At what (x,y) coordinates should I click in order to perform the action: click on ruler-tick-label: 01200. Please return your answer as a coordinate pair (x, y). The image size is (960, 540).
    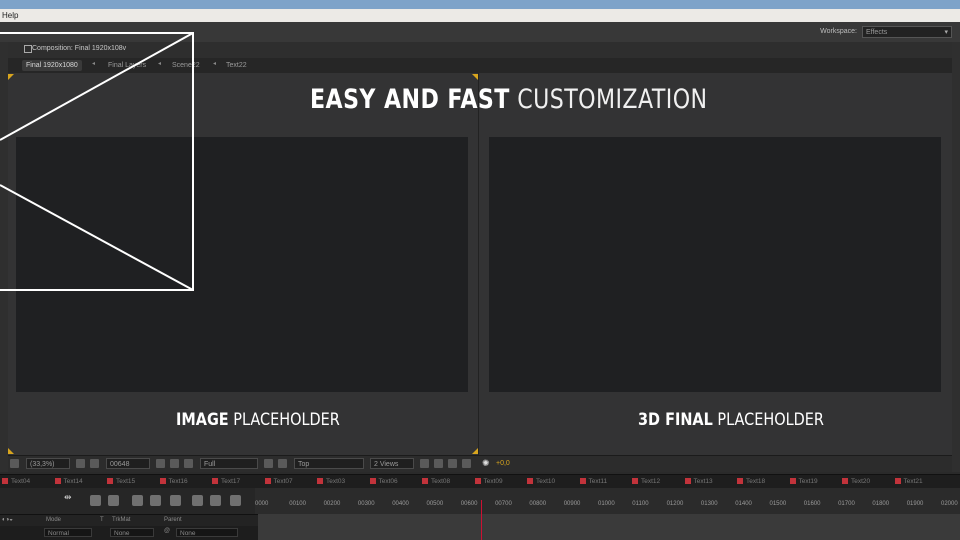
    Looking at the image, I should click on (675, 504).